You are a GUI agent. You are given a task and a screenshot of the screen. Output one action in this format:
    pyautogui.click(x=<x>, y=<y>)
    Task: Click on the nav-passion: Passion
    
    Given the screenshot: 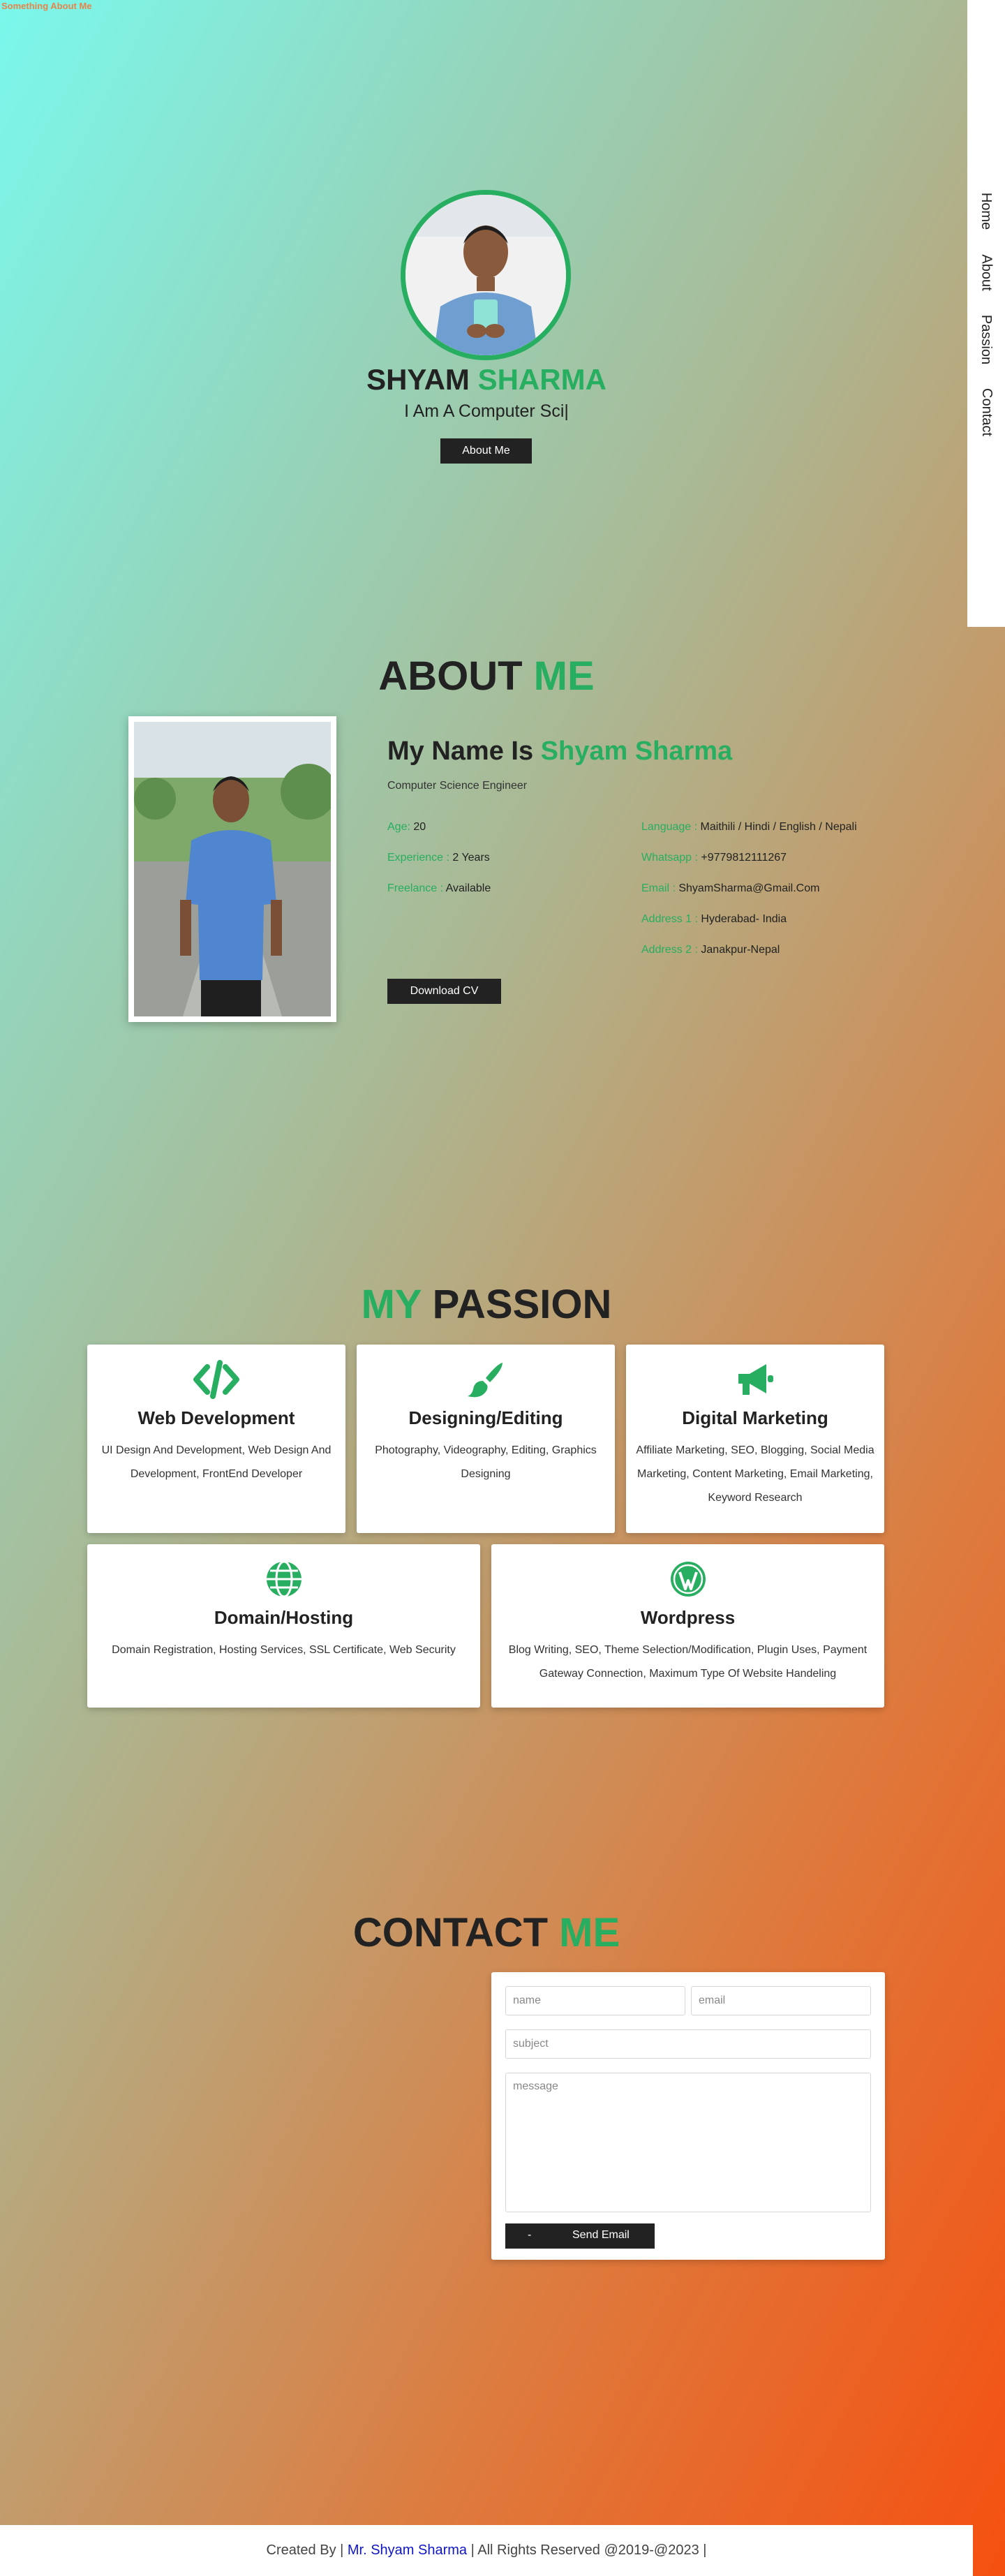 What is the action you would take?
    pyautogui.click(x=986, y=339)
    